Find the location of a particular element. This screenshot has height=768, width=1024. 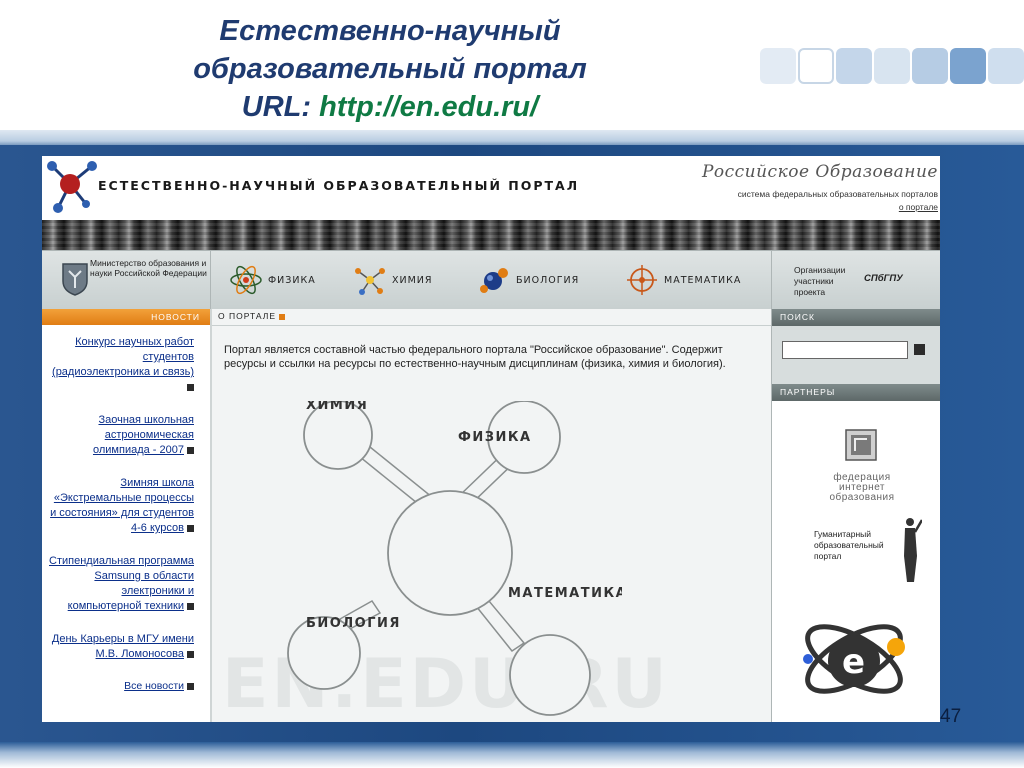

diagram-label-mathematics: МАТЕМАТИКА is located at coordinates (565, 593).